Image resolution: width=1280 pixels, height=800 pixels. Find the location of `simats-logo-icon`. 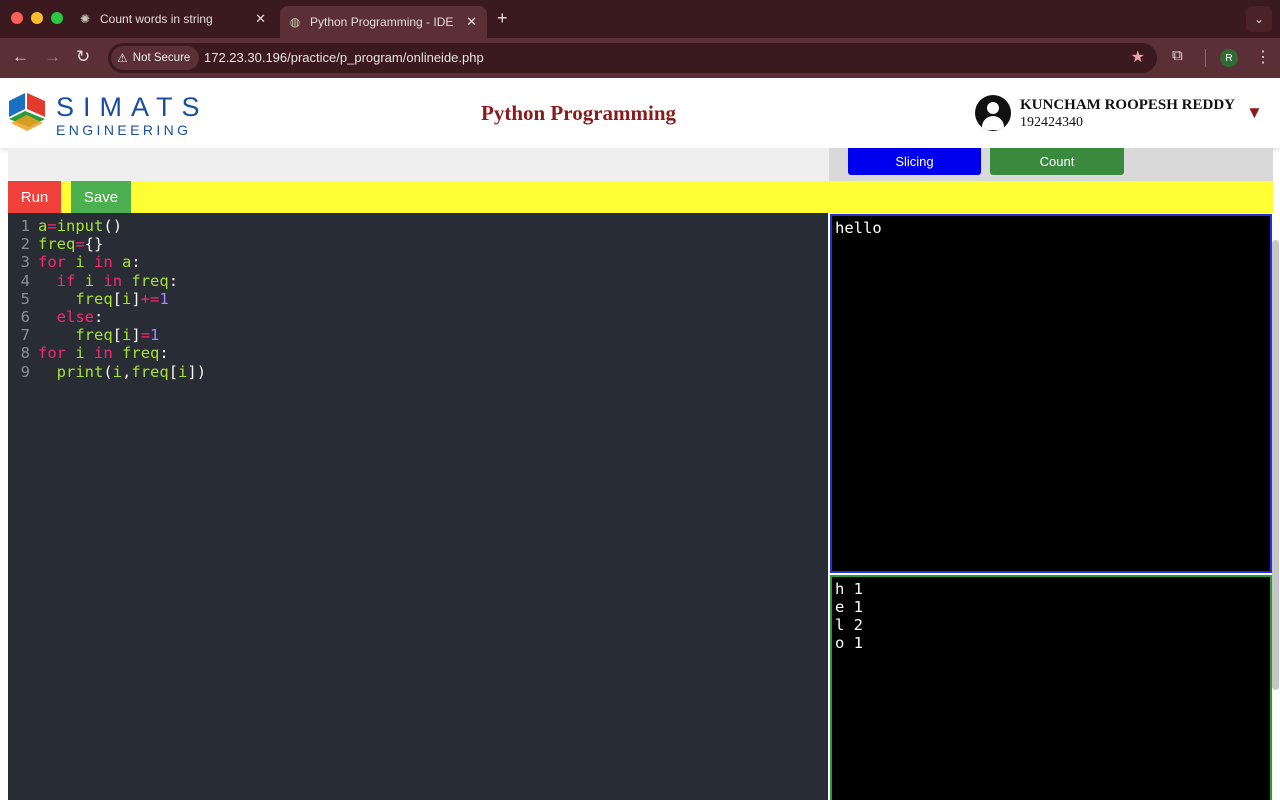

simats-logo-icon is located at coordinates (27, 112).